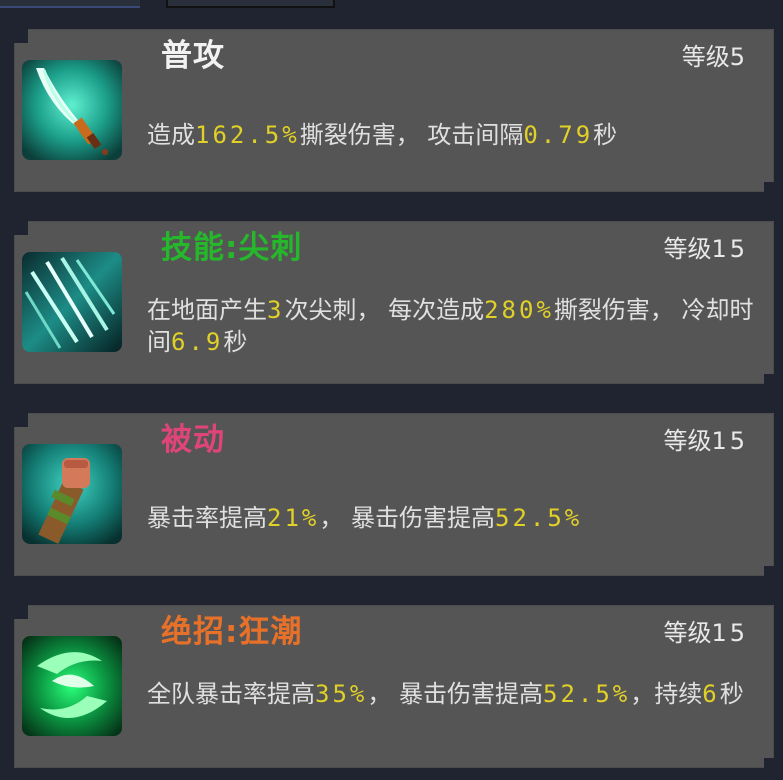 This screenshot has width=783, height=780. Describe the element at coordinates (276, 310) in the screenshot. I see `desc-value: 3` at that location.